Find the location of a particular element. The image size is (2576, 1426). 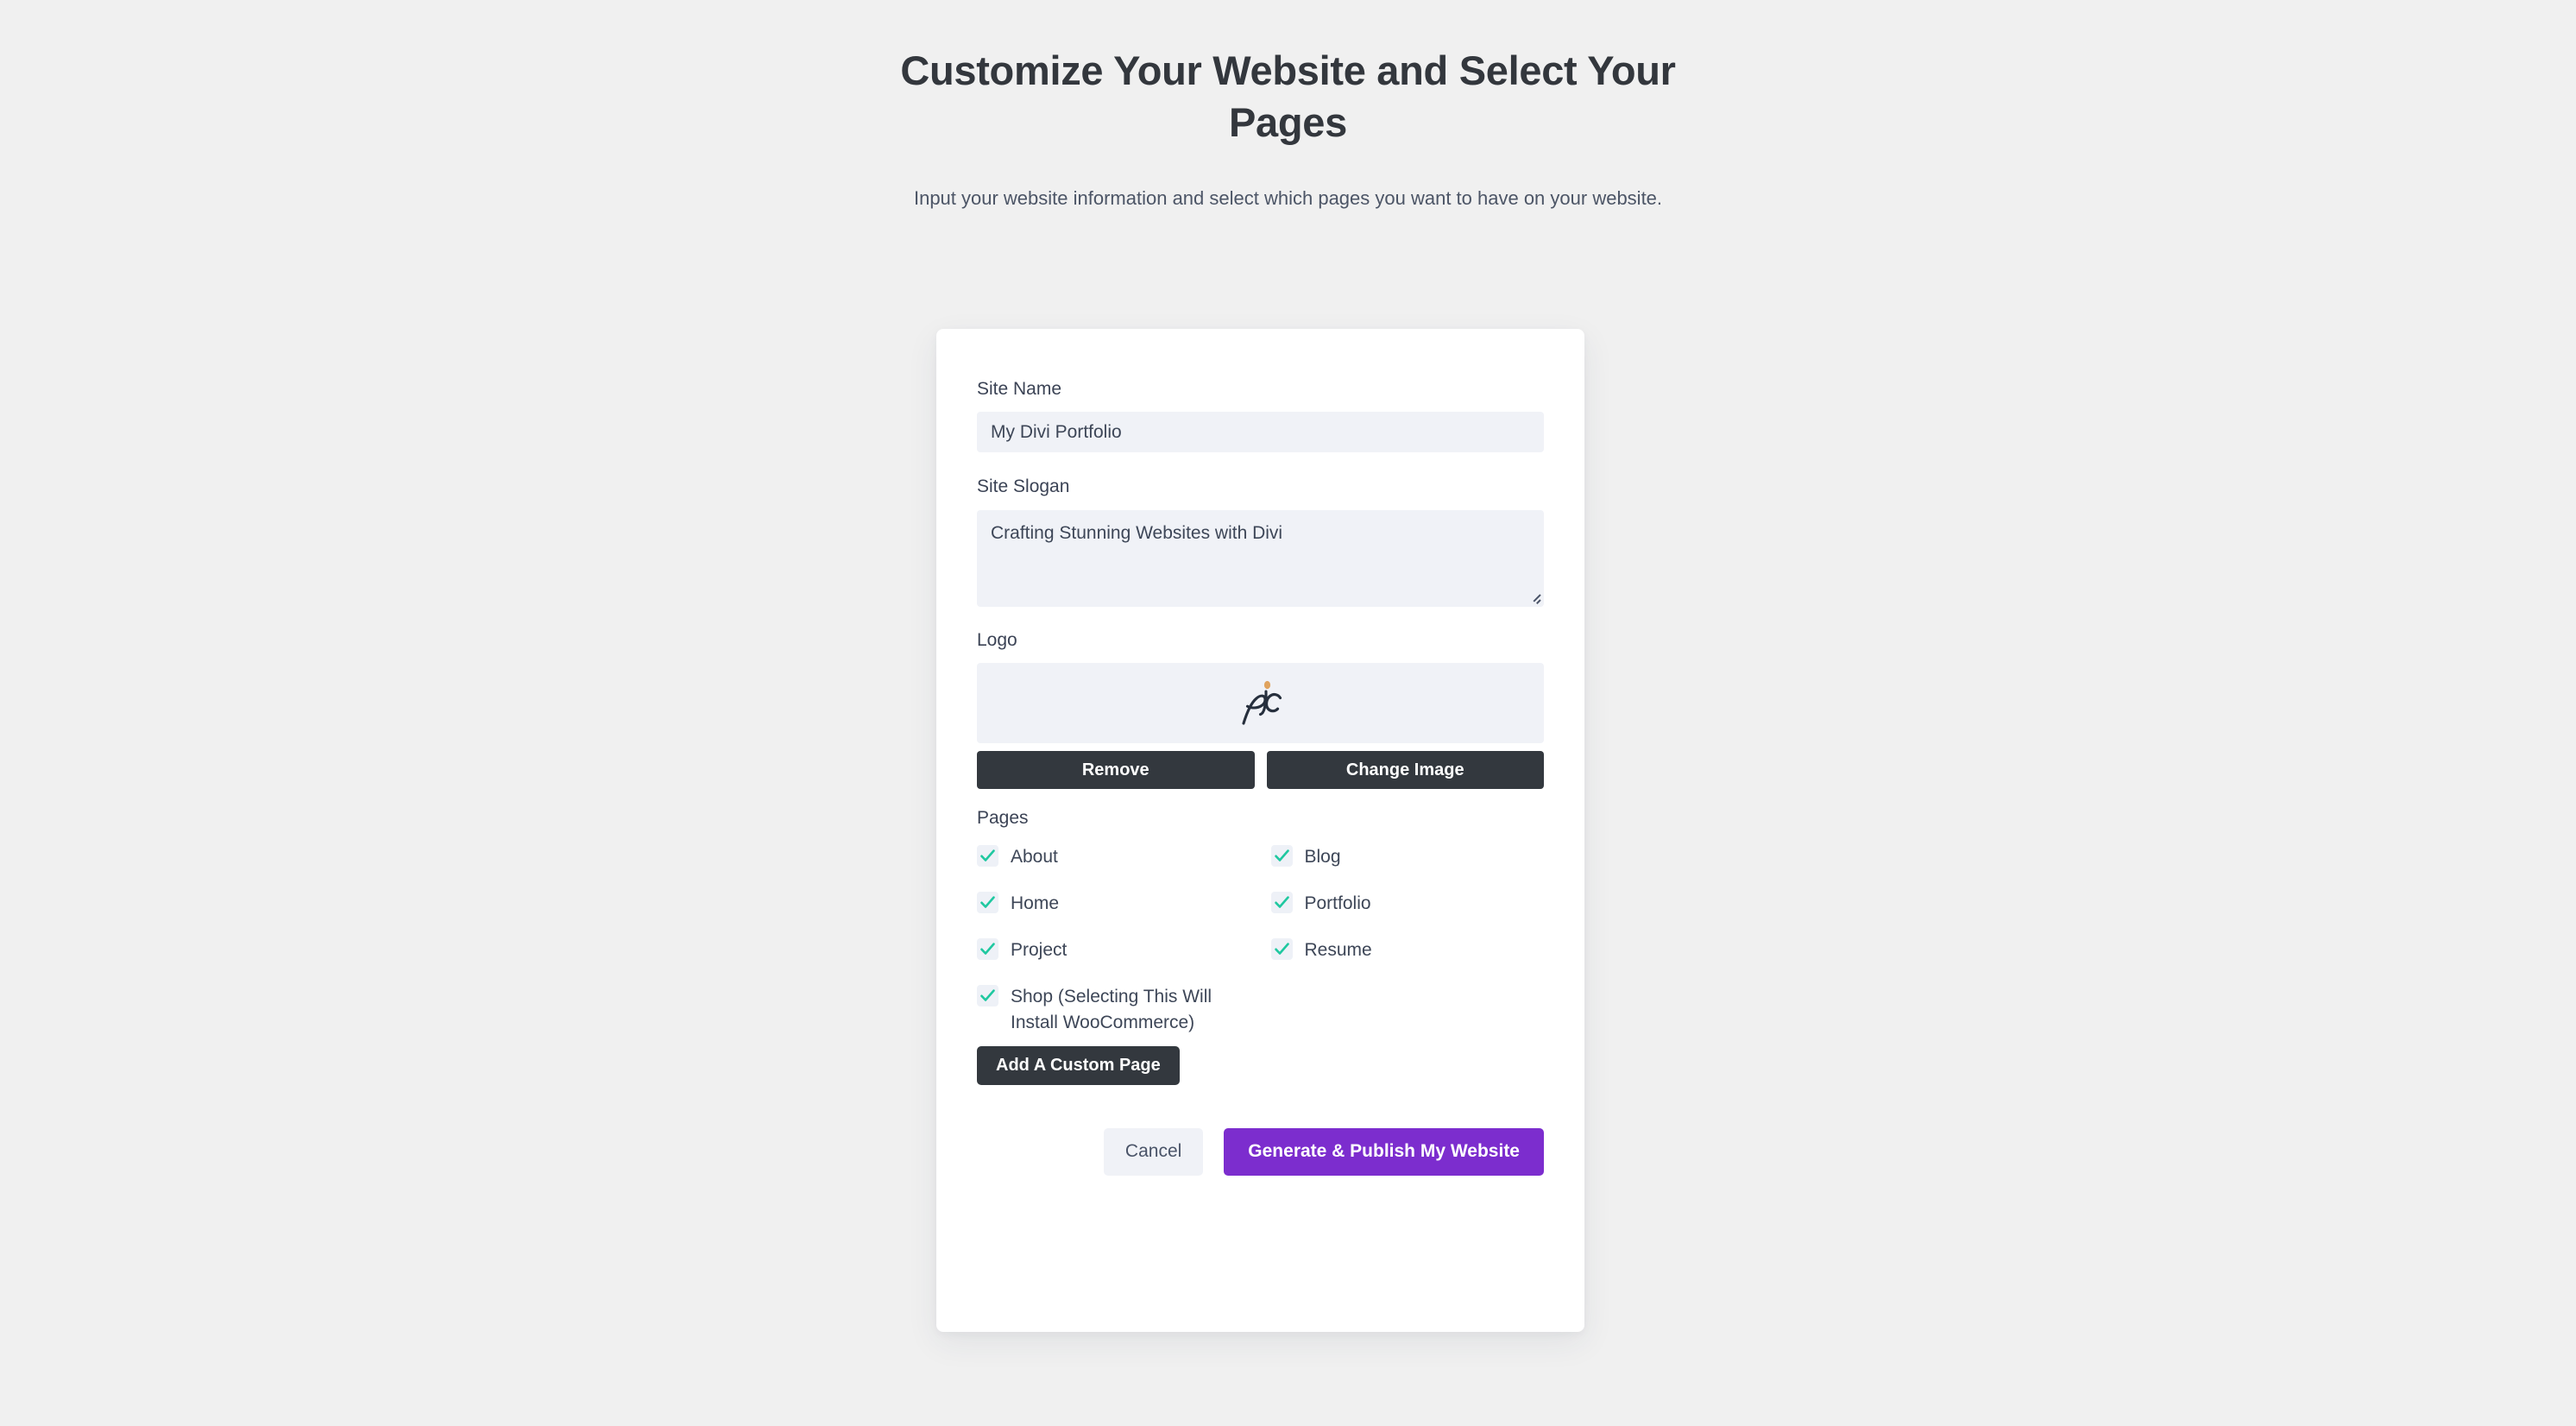

page-option-label: About is located at coordinates (1035, 858).